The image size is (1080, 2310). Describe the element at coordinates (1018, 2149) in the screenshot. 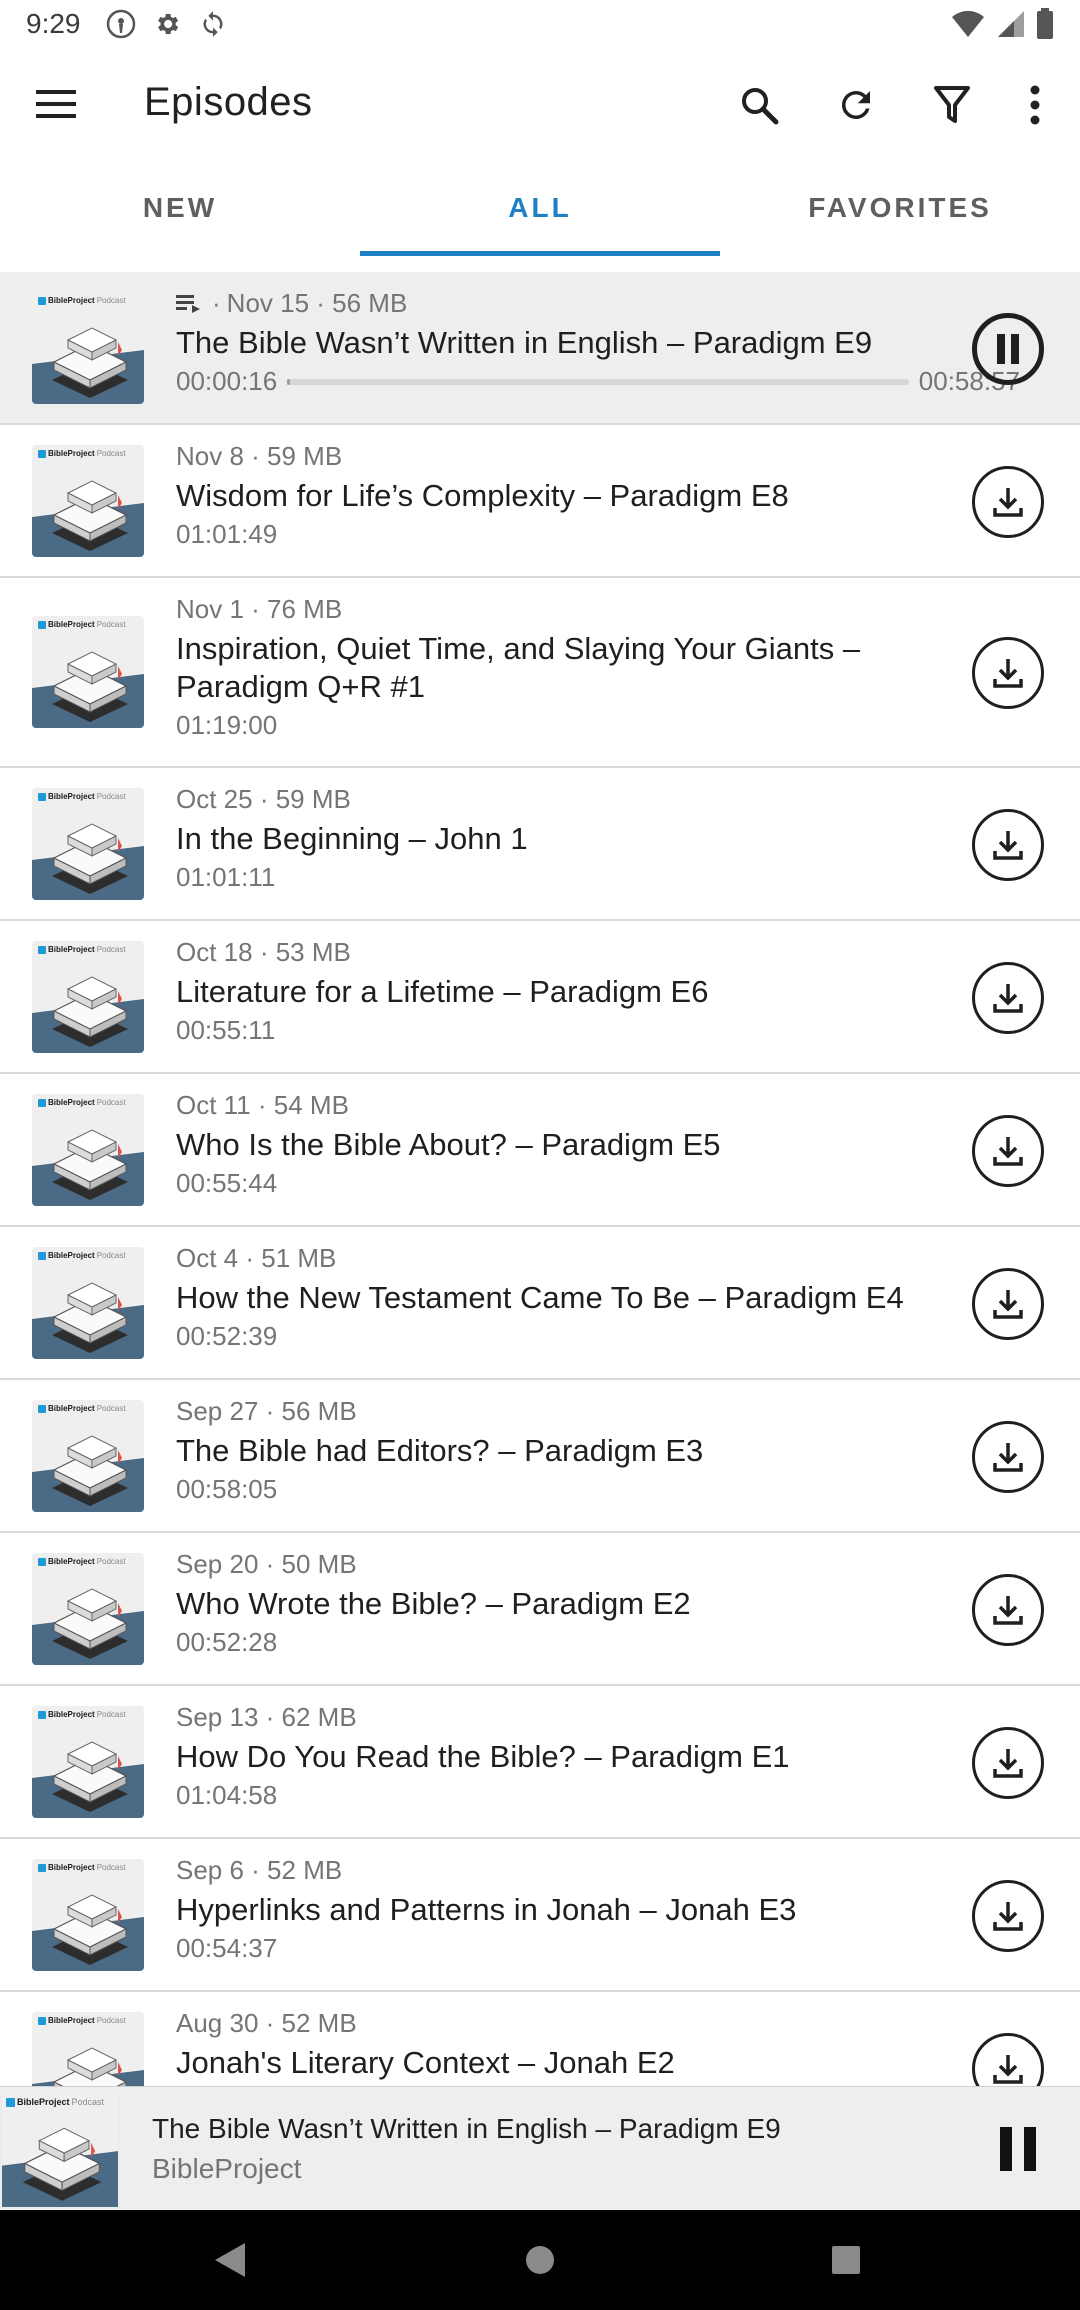

I see `pause-icon` at that location.